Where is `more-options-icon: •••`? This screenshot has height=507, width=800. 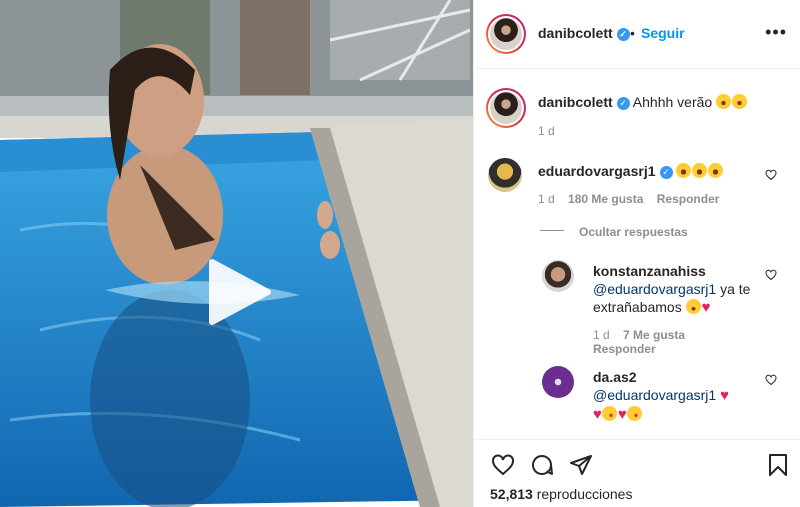 more-options-icon: ••• is located at coordinates (776, 32).